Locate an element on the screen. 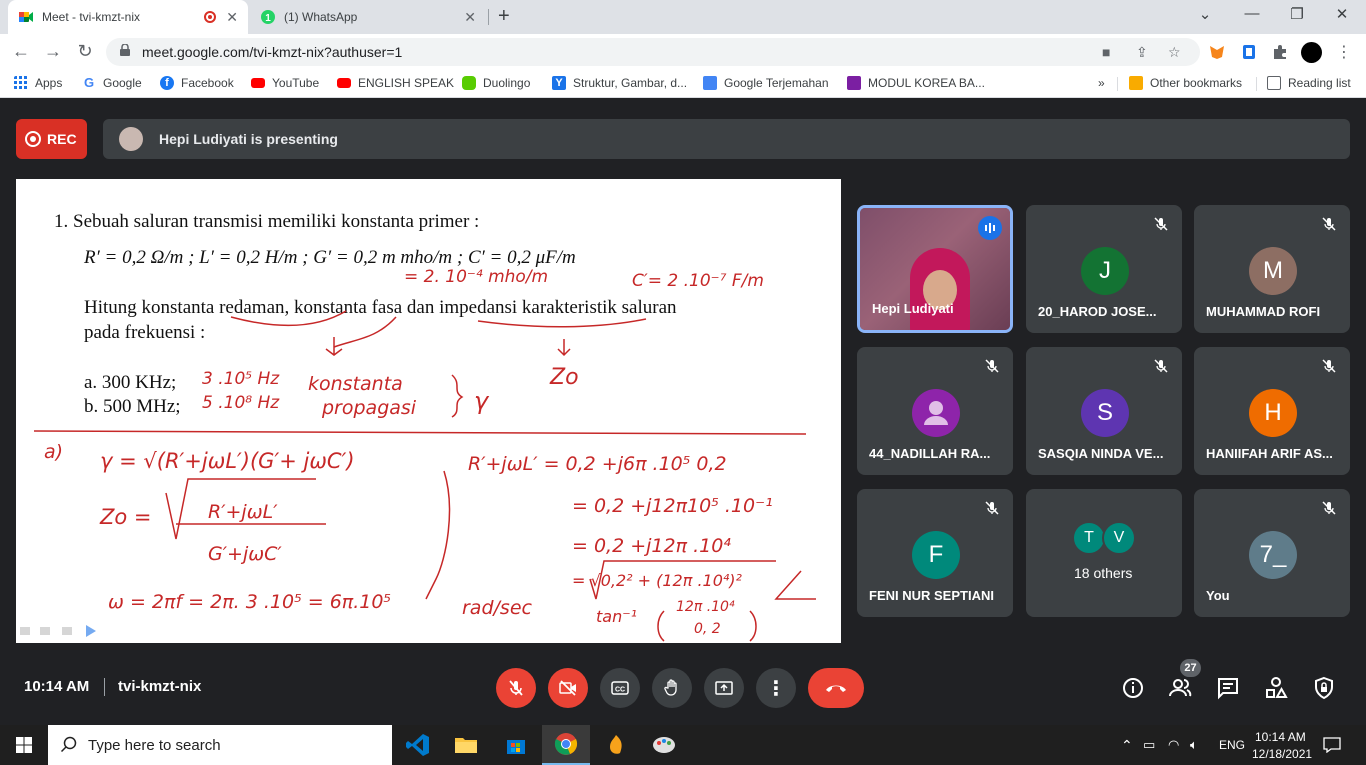 The height and width of the screenshot is (765, 1366). start-button is located at coordinates (24, 745).